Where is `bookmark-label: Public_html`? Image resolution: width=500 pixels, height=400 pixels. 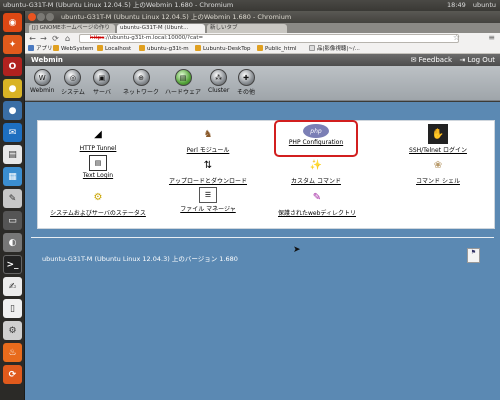
bookmark-label: Public_html is located at coordinates (281, 49).